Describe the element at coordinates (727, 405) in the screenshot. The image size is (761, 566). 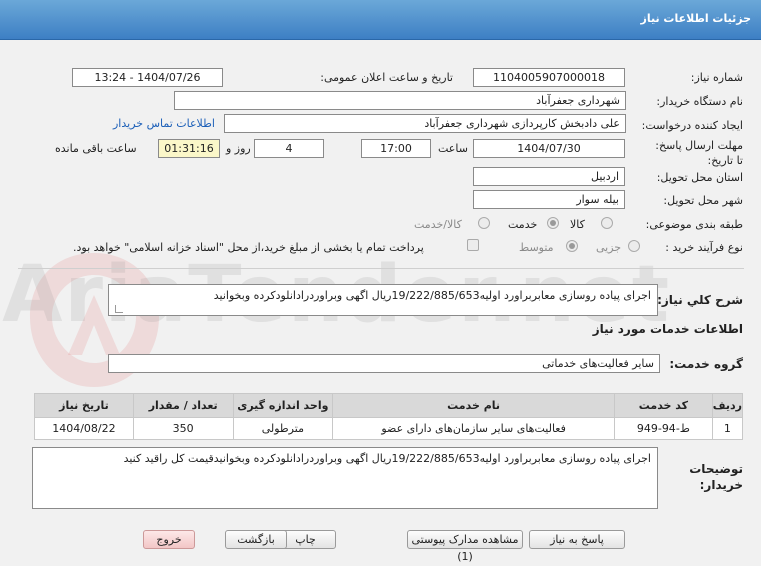
I see `col-header-row-number: ردیف` at that location.